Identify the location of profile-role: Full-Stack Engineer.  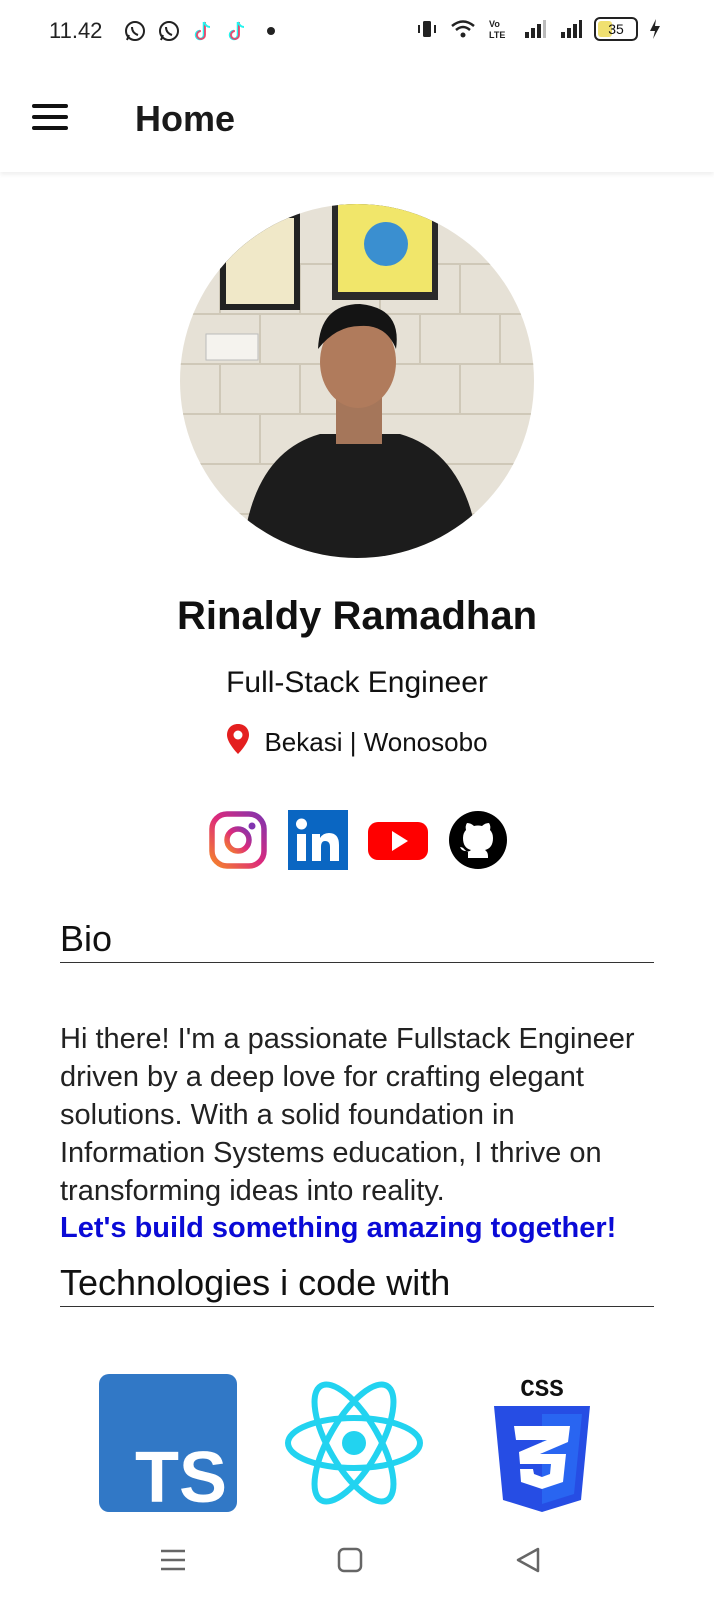
(357, 682).